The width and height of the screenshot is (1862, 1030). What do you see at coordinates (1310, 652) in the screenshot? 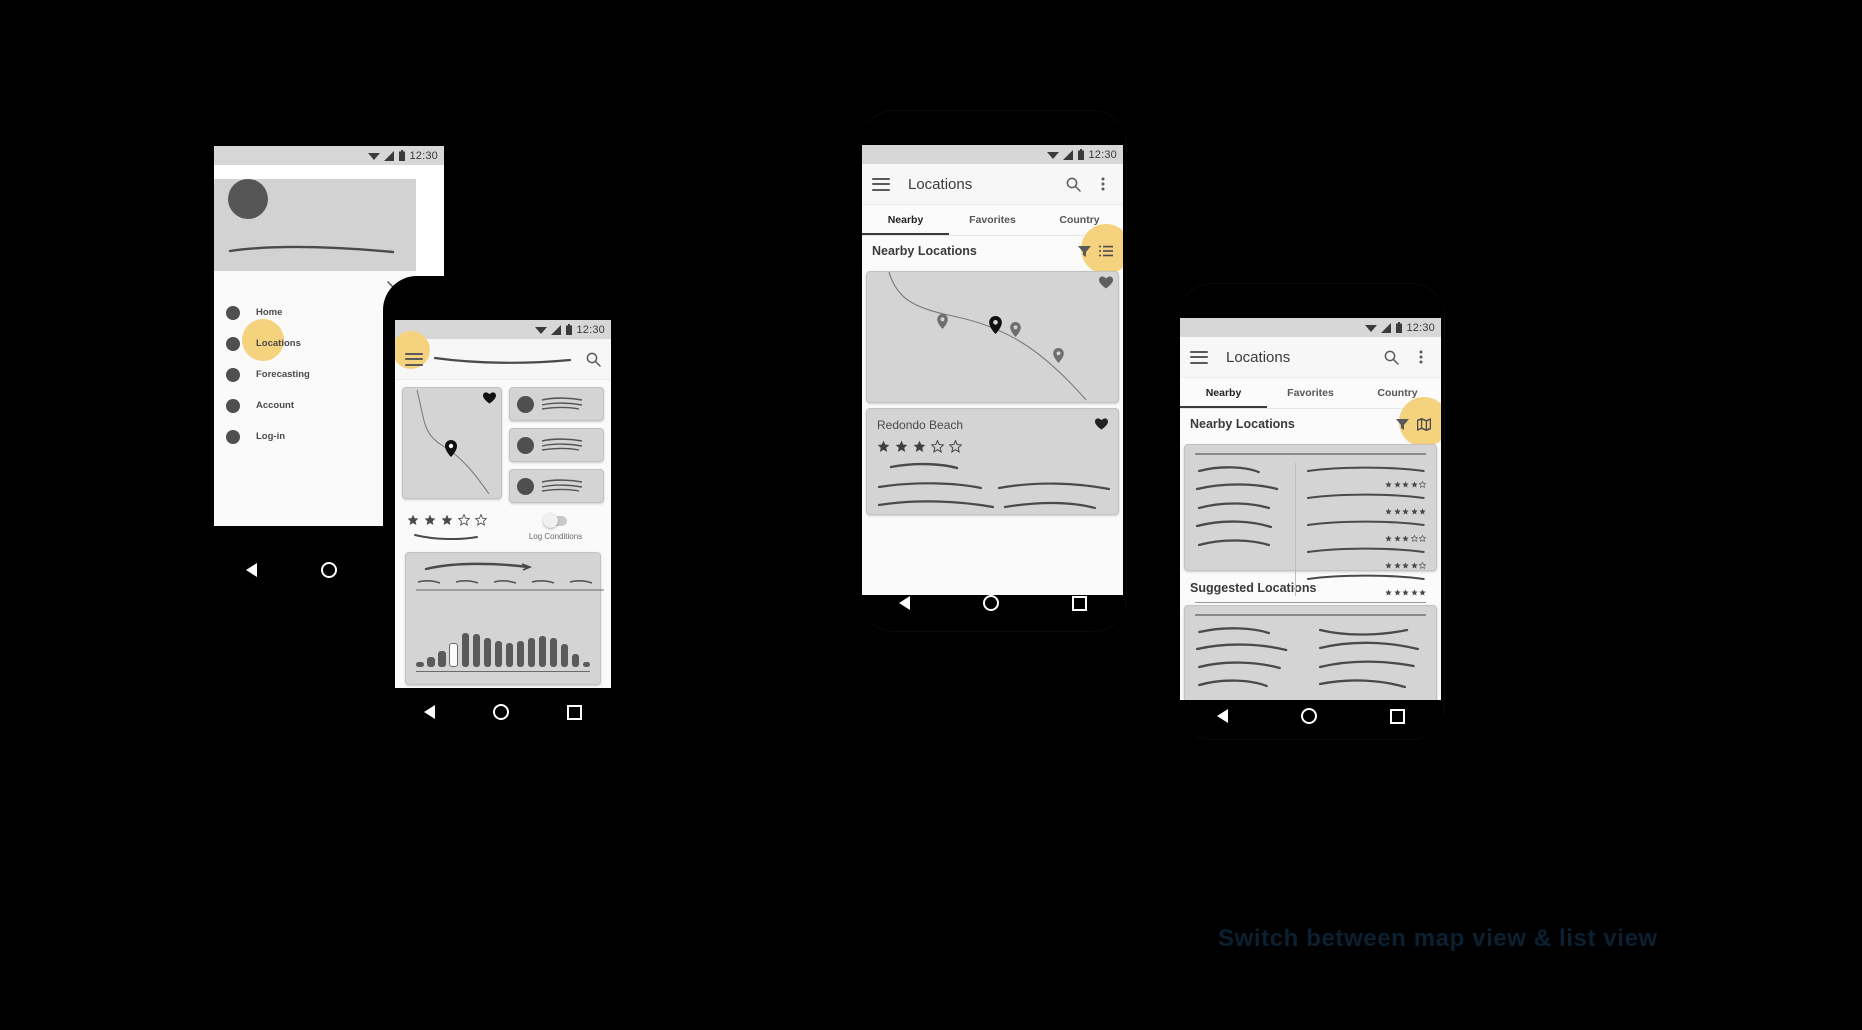
I see `suggested-locations-list` at bounding box center [1310, 652].